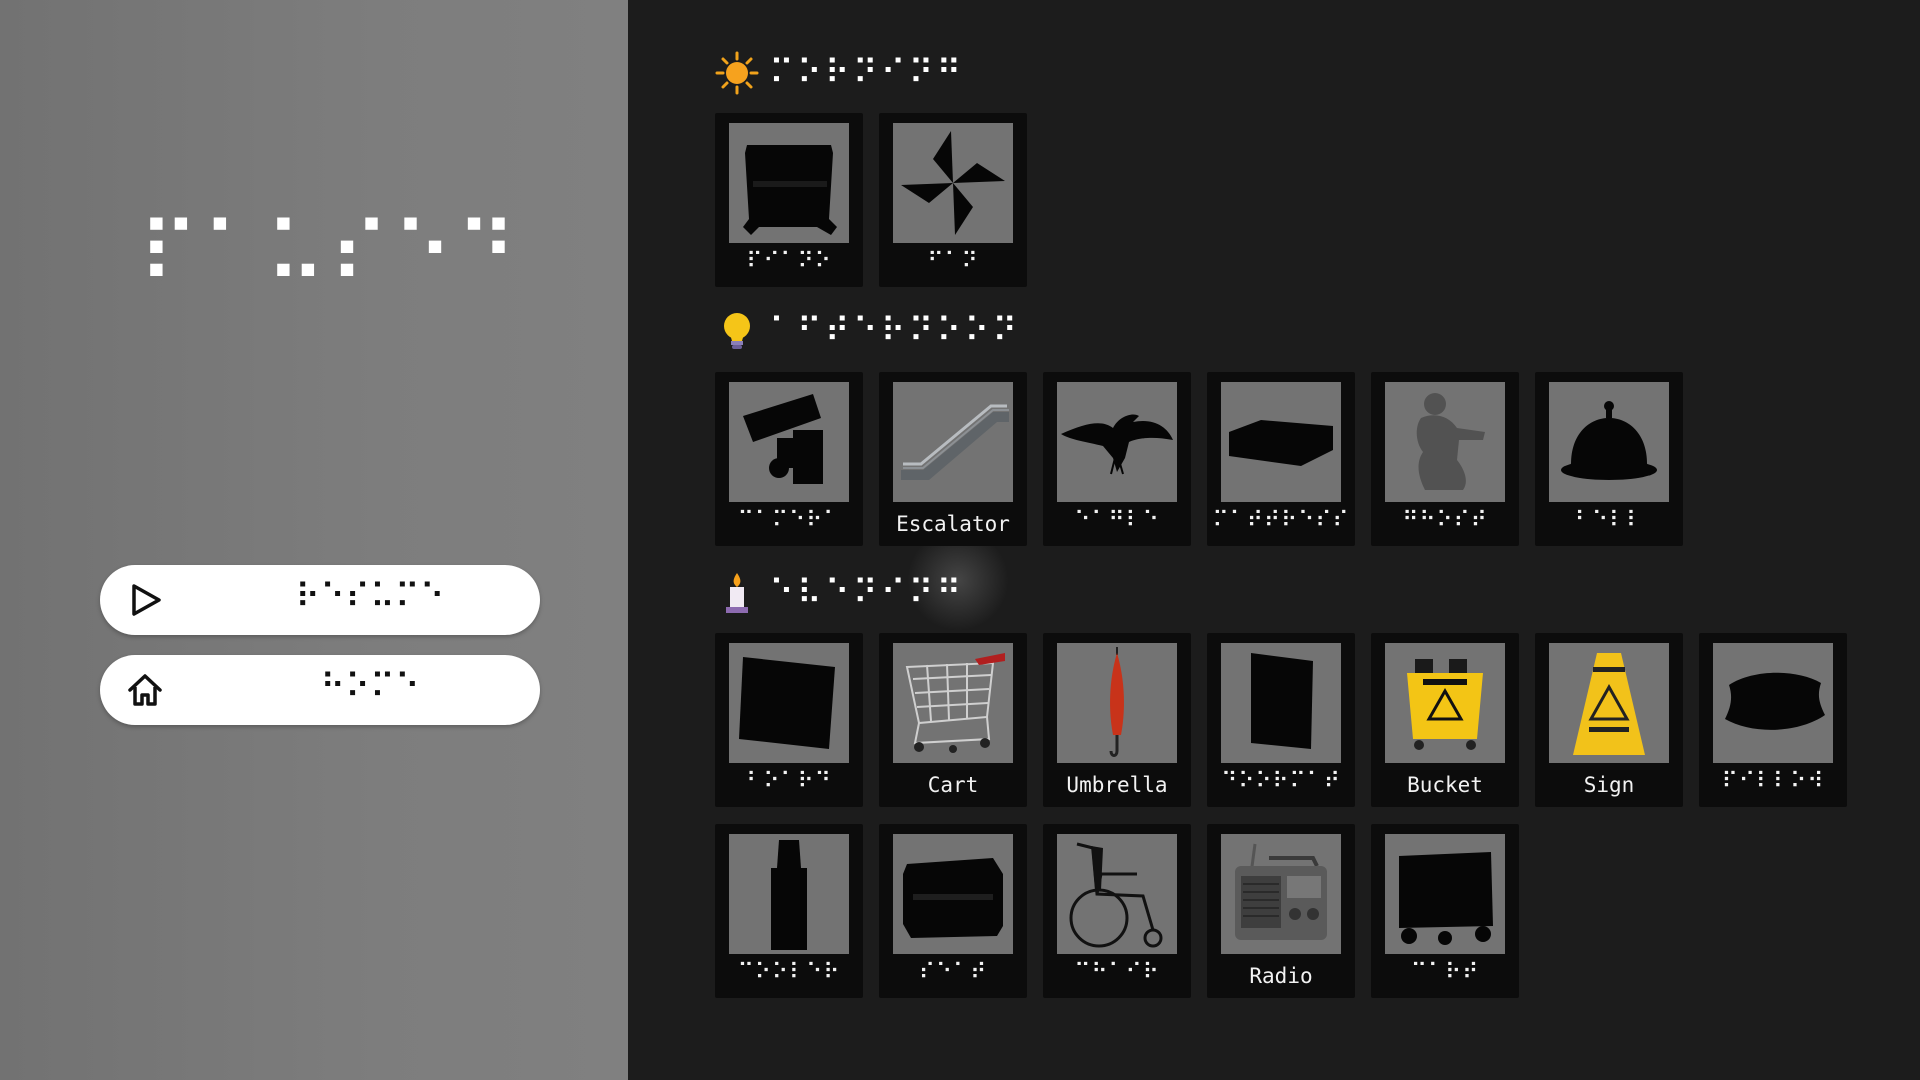 The width and height of the screenshot is (1920, 1080). I want to click on bell-icon, so click(1609, 440).